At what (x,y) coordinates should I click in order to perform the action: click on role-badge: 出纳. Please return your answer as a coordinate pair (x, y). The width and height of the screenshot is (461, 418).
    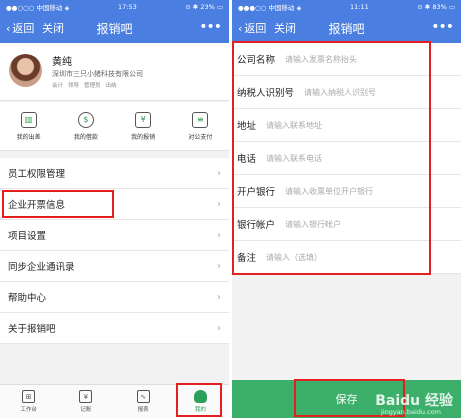
    Looking at the image, I should click on (111, 86).